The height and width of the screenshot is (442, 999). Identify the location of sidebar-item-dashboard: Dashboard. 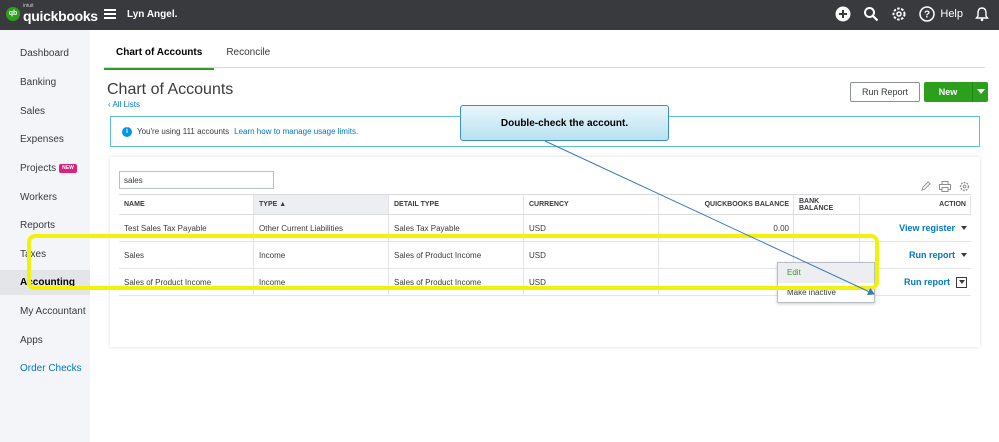
(45, 53).